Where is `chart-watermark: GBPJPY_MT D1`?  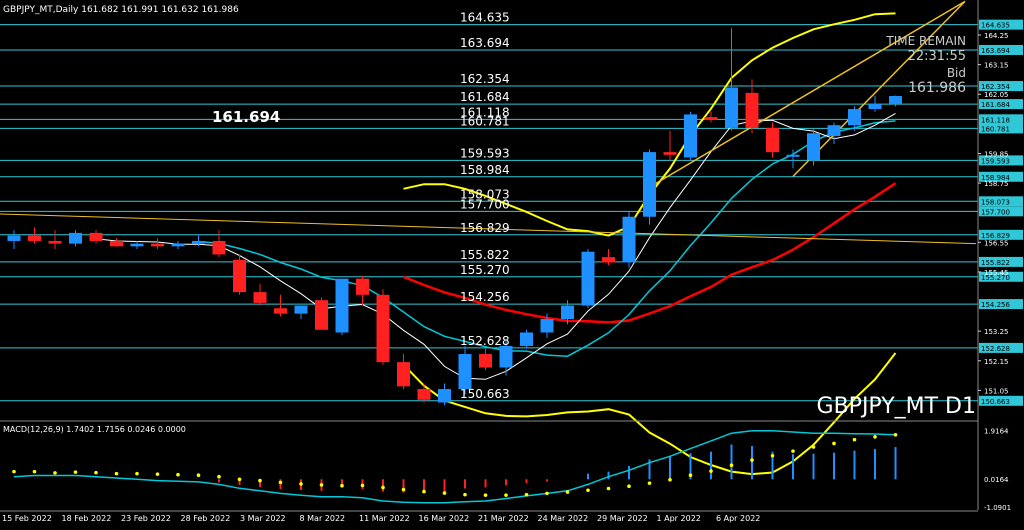 chart-watermark: GBPJPY_MT D1 is located at coordinates (896, 406).